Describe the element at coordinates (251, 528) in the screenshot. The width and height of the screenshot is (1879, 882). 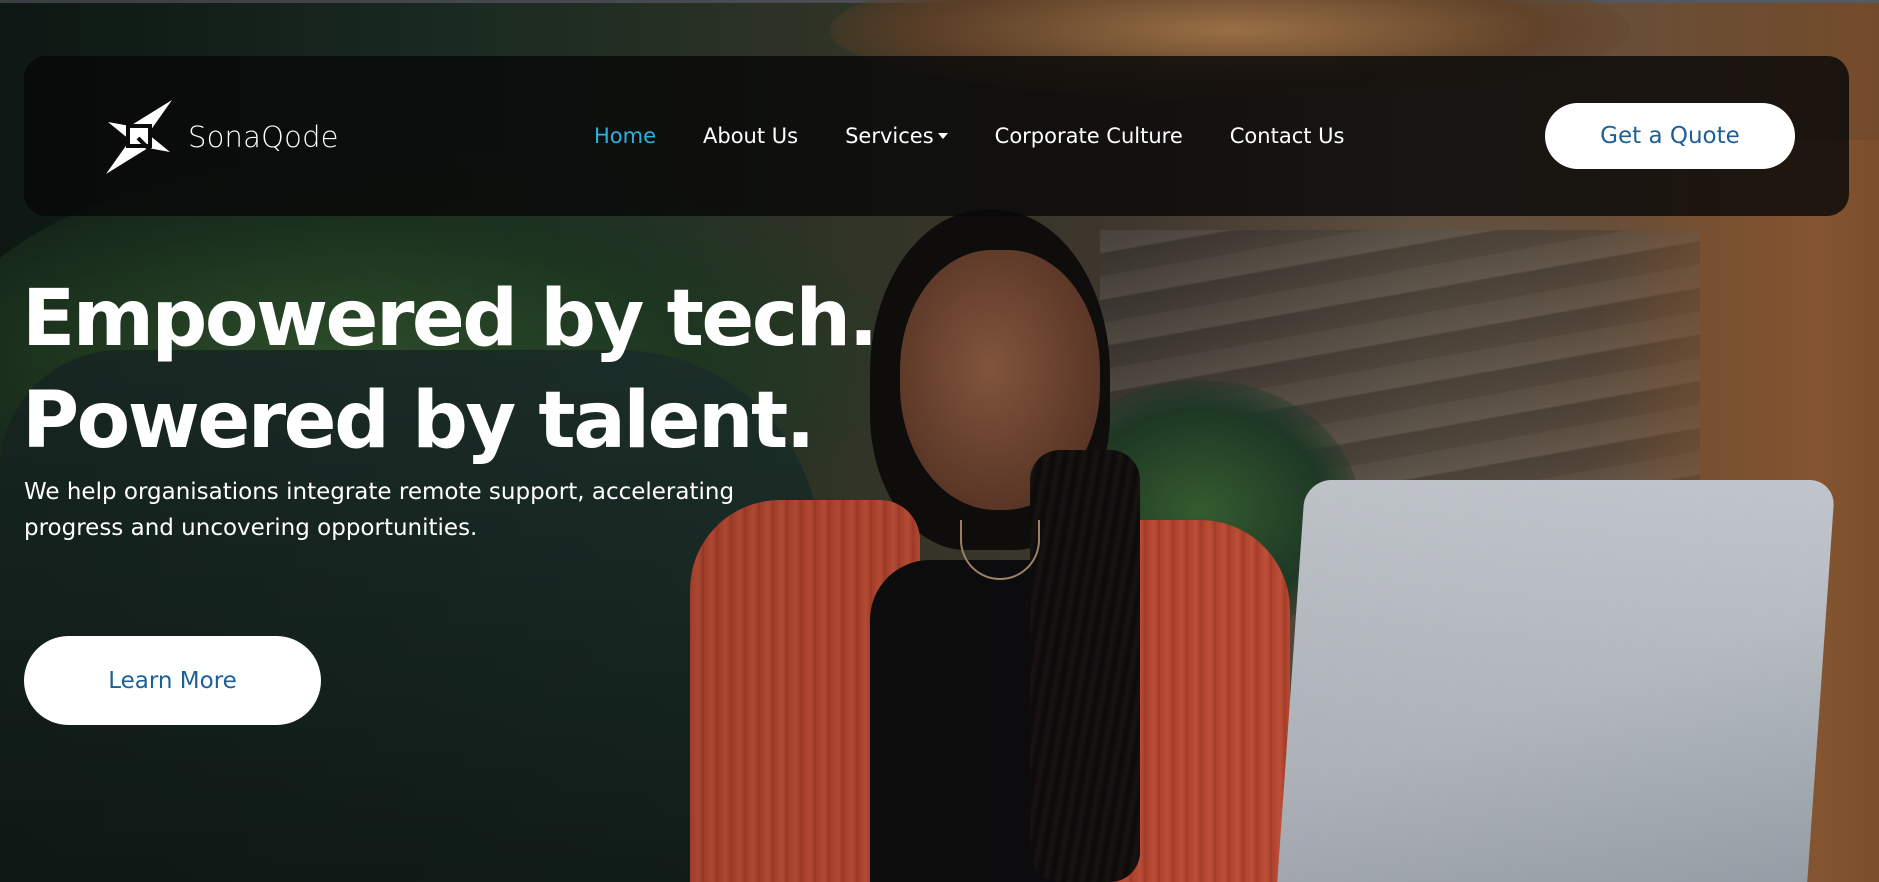
I see `hero-subtext-line-2: progress and uncovering opportunities.` at that location.